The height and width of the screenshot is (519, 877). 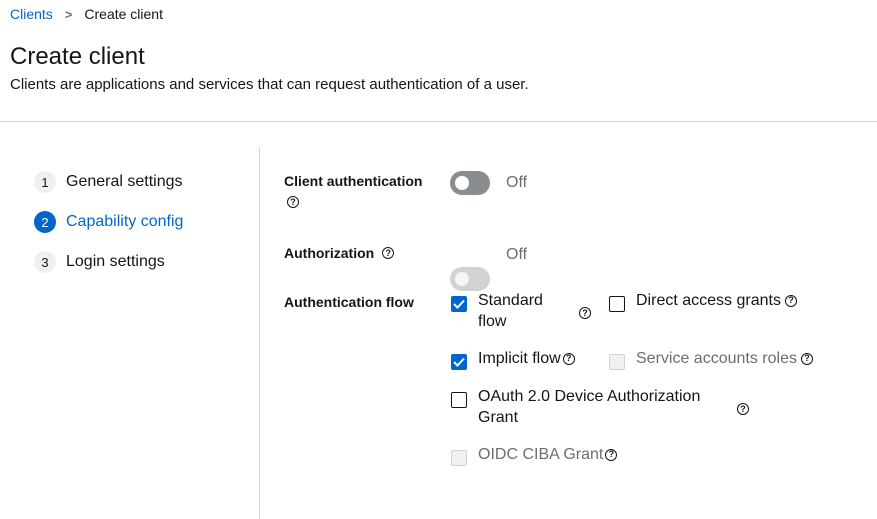 I want to click on standard-flow-checkbox, so click(x=459, y=304).